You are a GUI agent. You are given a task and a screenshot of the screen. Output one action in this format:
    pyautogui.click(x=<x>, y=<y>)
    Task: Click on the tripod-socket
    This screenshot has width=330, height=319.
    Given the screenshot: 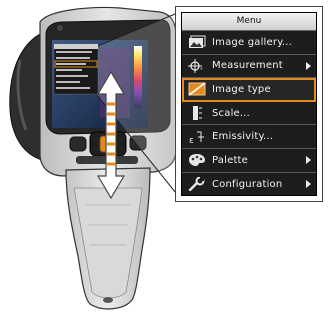 What is the action you would take?
    pyautogui.click(x=108, y=300)
    